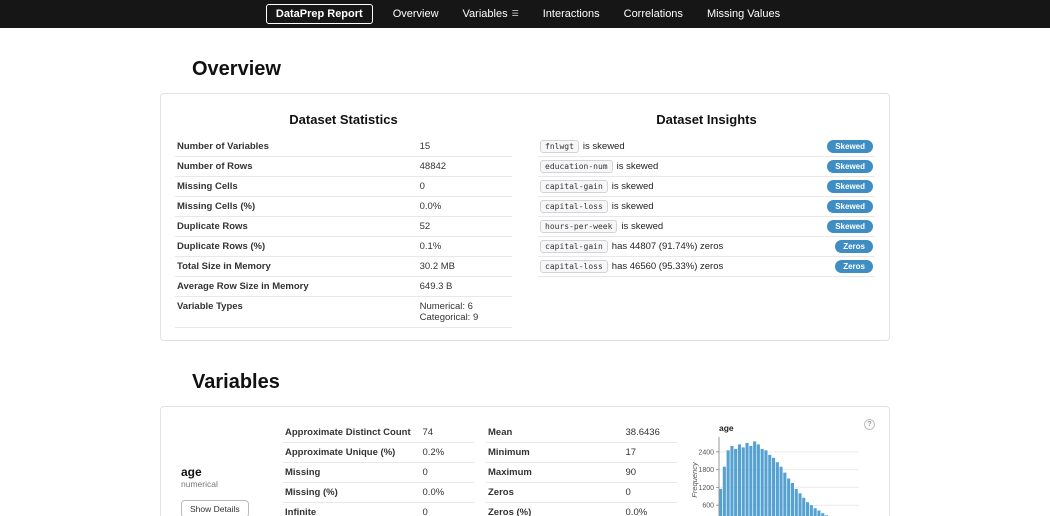 The image size is (1050, 516). Describe the element at coordinates (774, 469) in the screenshot. I see `age-histogram: 60012001800240020406080ageageFrequency` at that location.